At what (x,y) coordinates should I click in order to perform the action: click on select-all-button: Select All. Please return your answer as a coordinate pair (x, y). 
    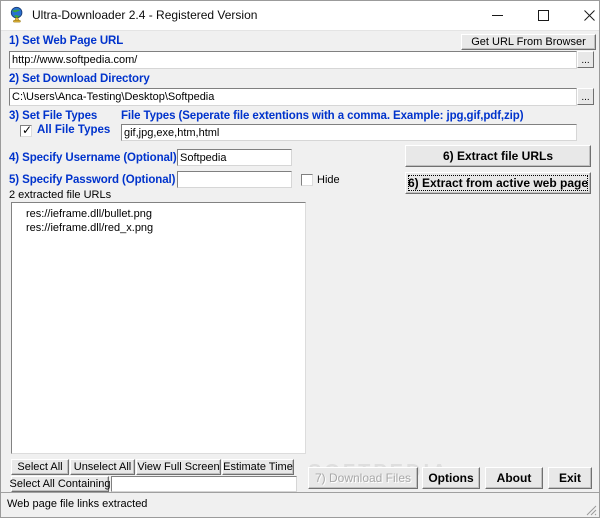
    Looking at the image, I should click on (40, 467).